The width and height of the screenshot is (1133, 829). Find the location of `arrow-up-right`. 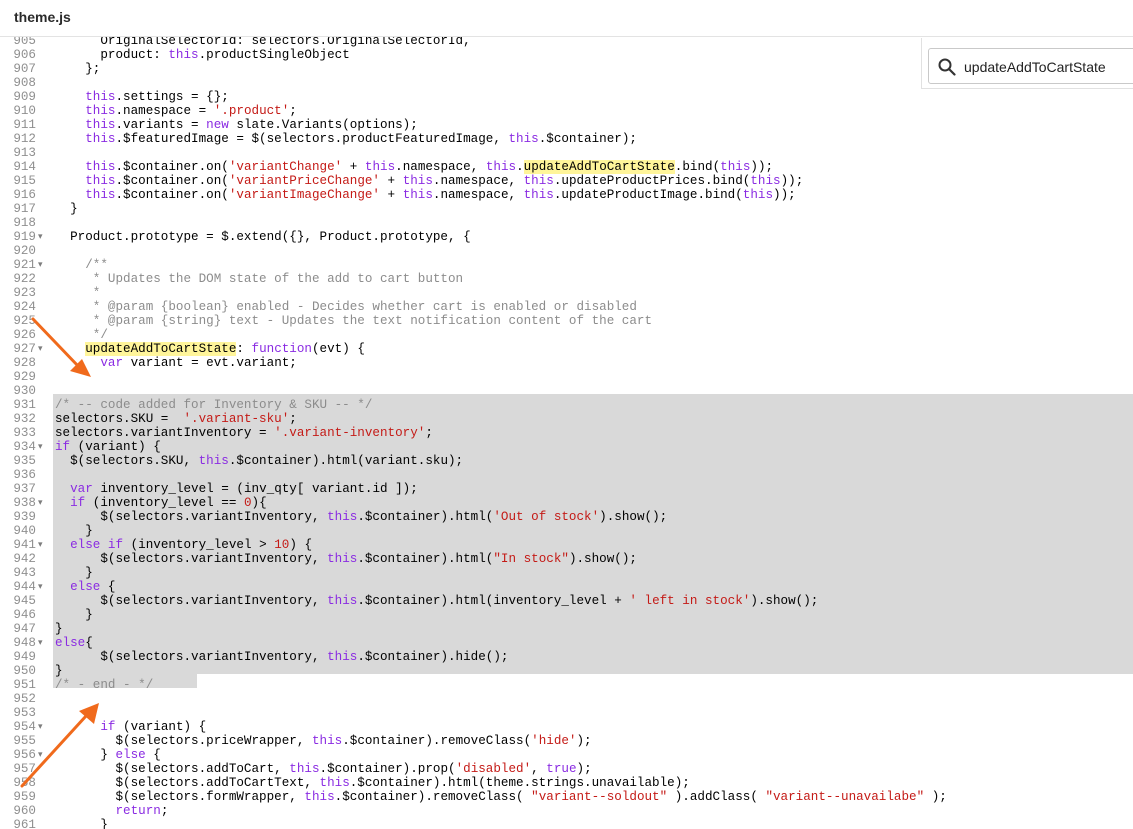

arrow-up-right is located at coordinates (59, 745).